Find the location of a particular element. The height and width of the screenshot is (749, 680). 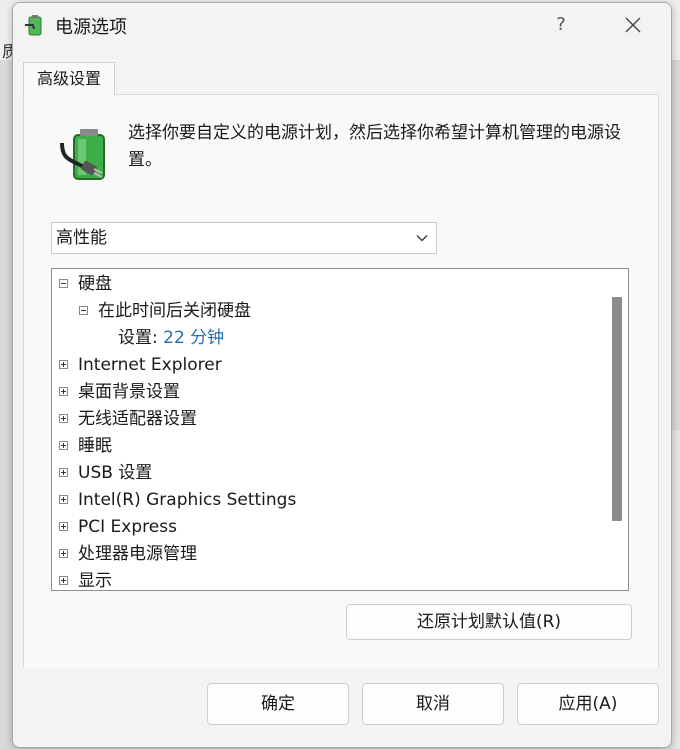

tree-item-hard-disk: 硬盘 is located at coordinates (85, 284).